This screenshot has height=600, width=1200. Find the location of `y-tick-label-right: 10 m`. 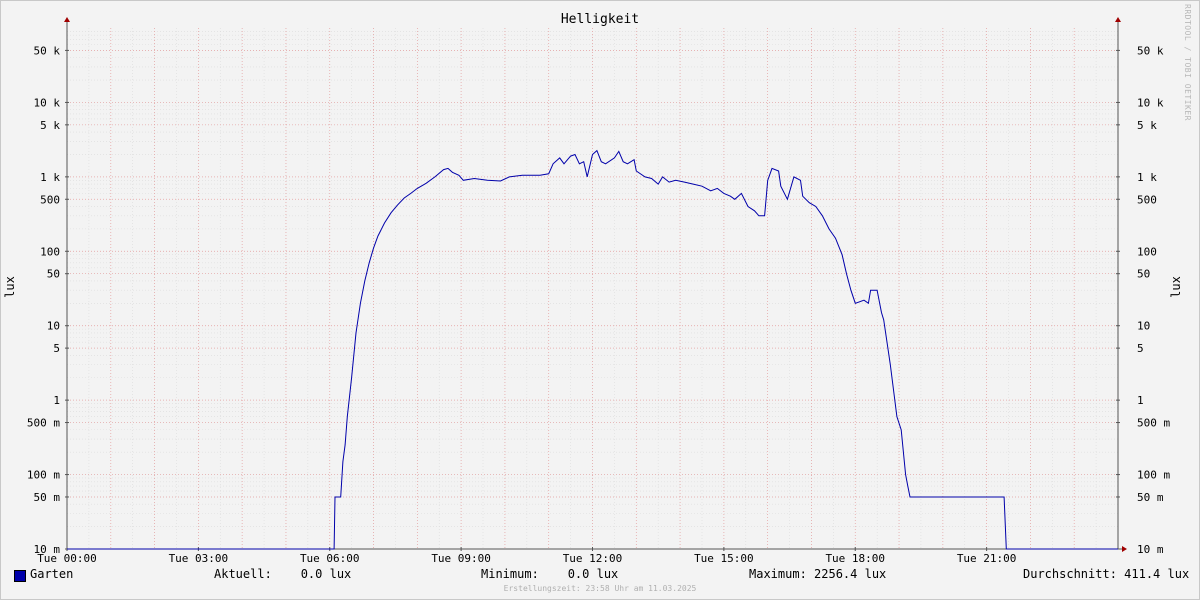

y-tick-label-right: 10 m is located at coordinates (1150, 549).